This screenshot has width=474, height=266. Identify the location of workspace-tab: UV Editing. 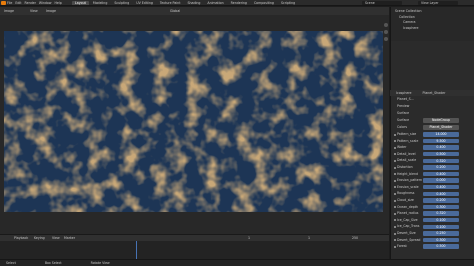
(144, 3).